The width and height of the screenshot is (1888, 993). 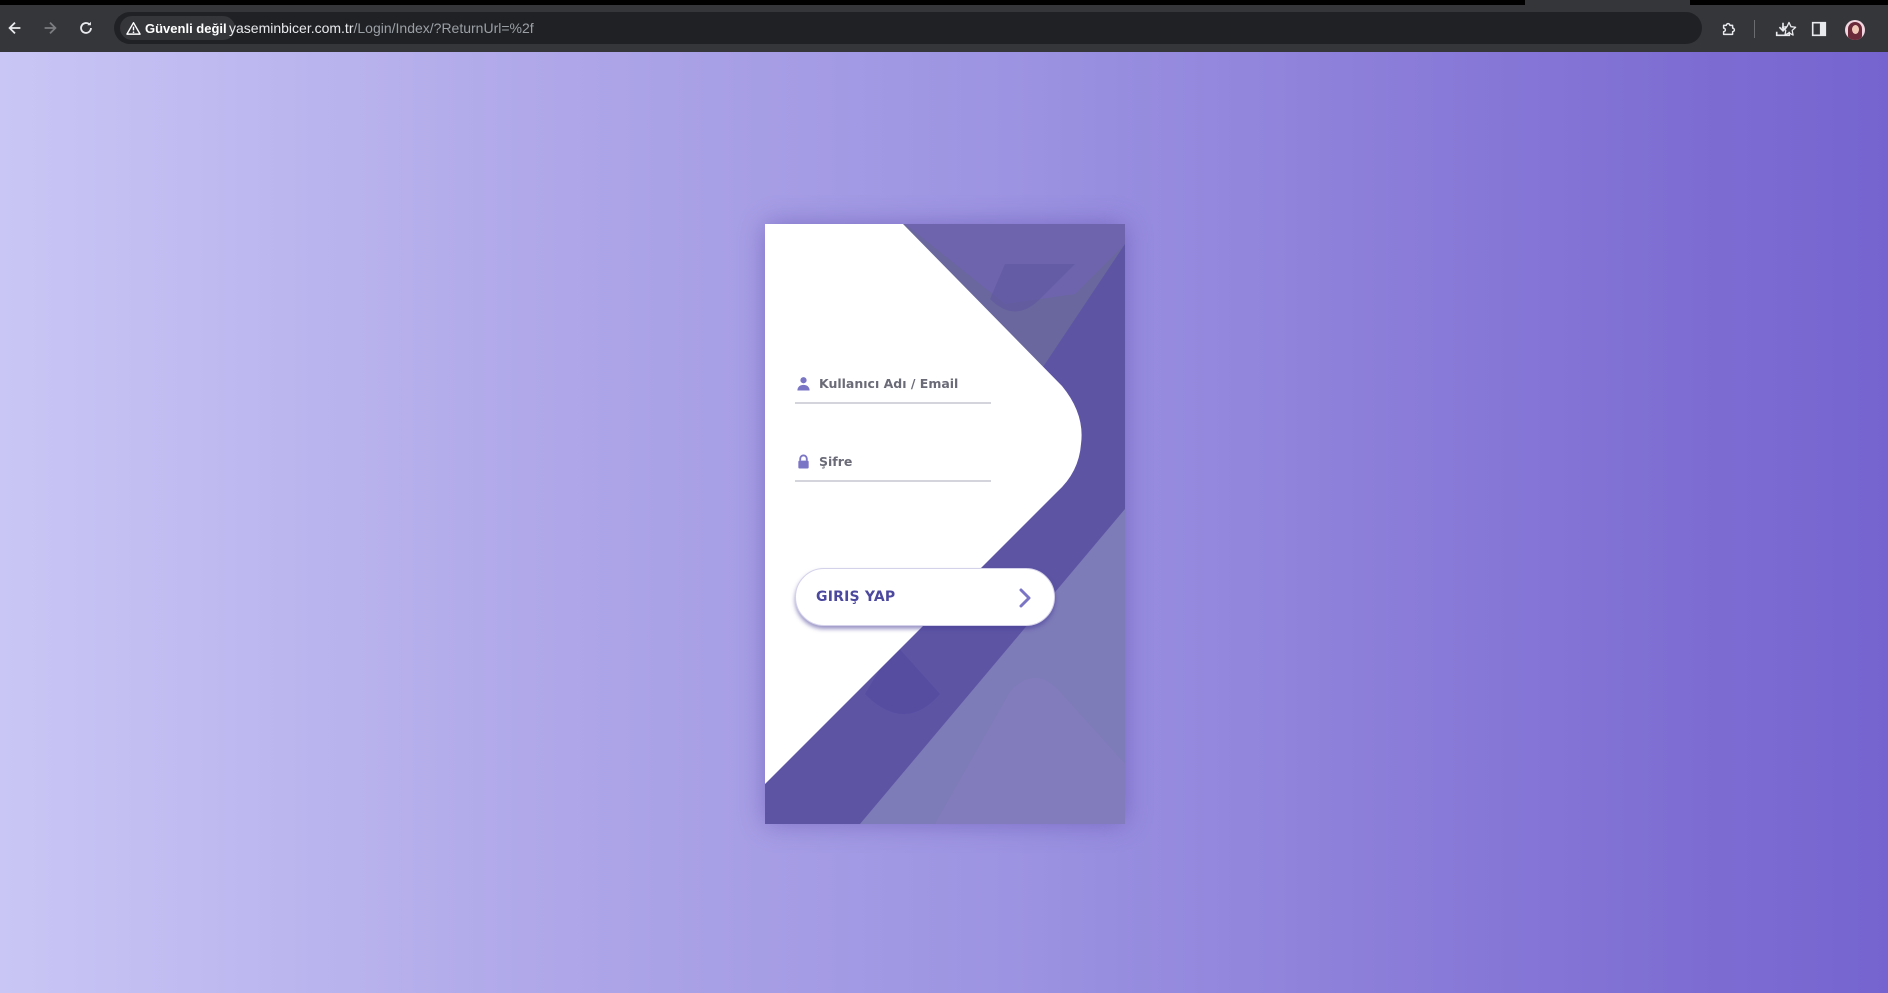 I want to click on security-label: Güvenli değil, so click(x=186, y=28).